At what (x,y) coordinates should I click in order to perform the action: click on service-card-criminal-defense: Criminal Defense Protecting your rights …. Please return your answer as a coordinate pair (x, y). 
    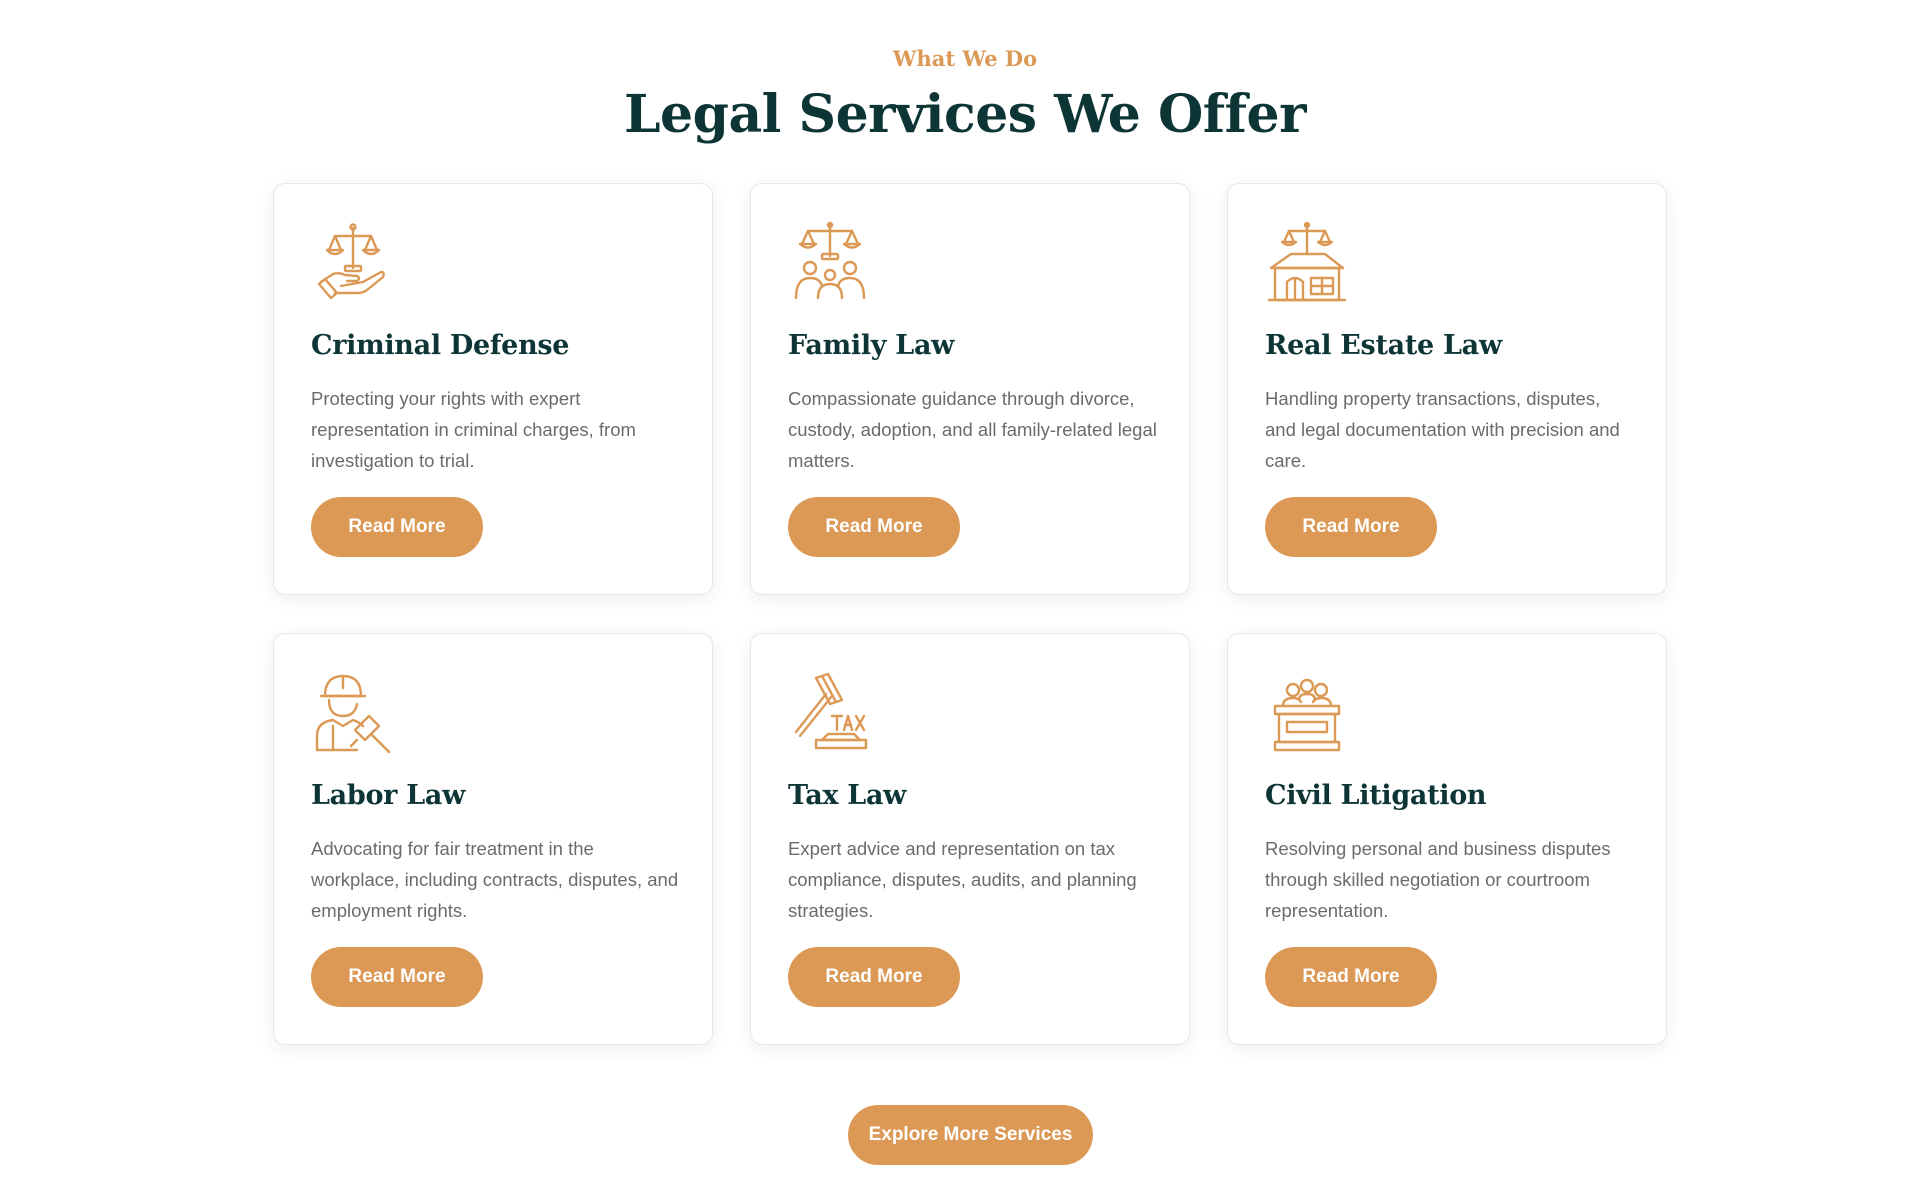
    Looking at the image, I should click on (493, 389).